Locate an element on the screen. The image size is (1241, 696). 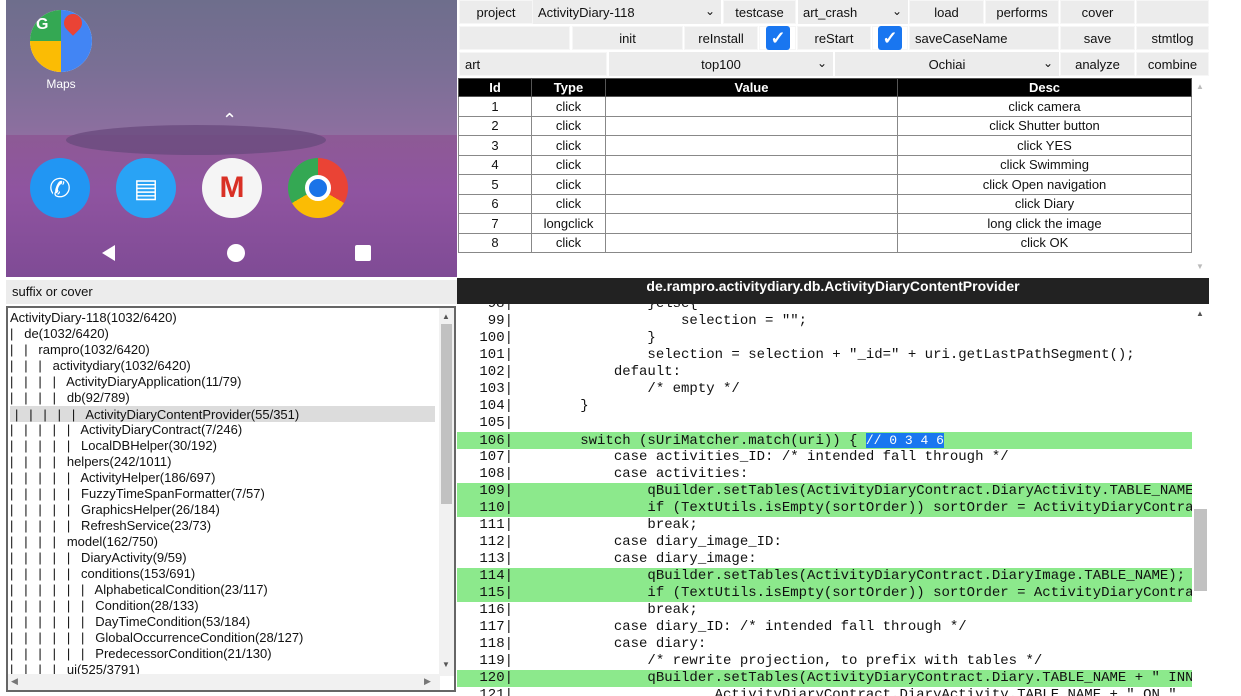
tree-node: | | | | model(162/750) is located at coordinates (222, 542).